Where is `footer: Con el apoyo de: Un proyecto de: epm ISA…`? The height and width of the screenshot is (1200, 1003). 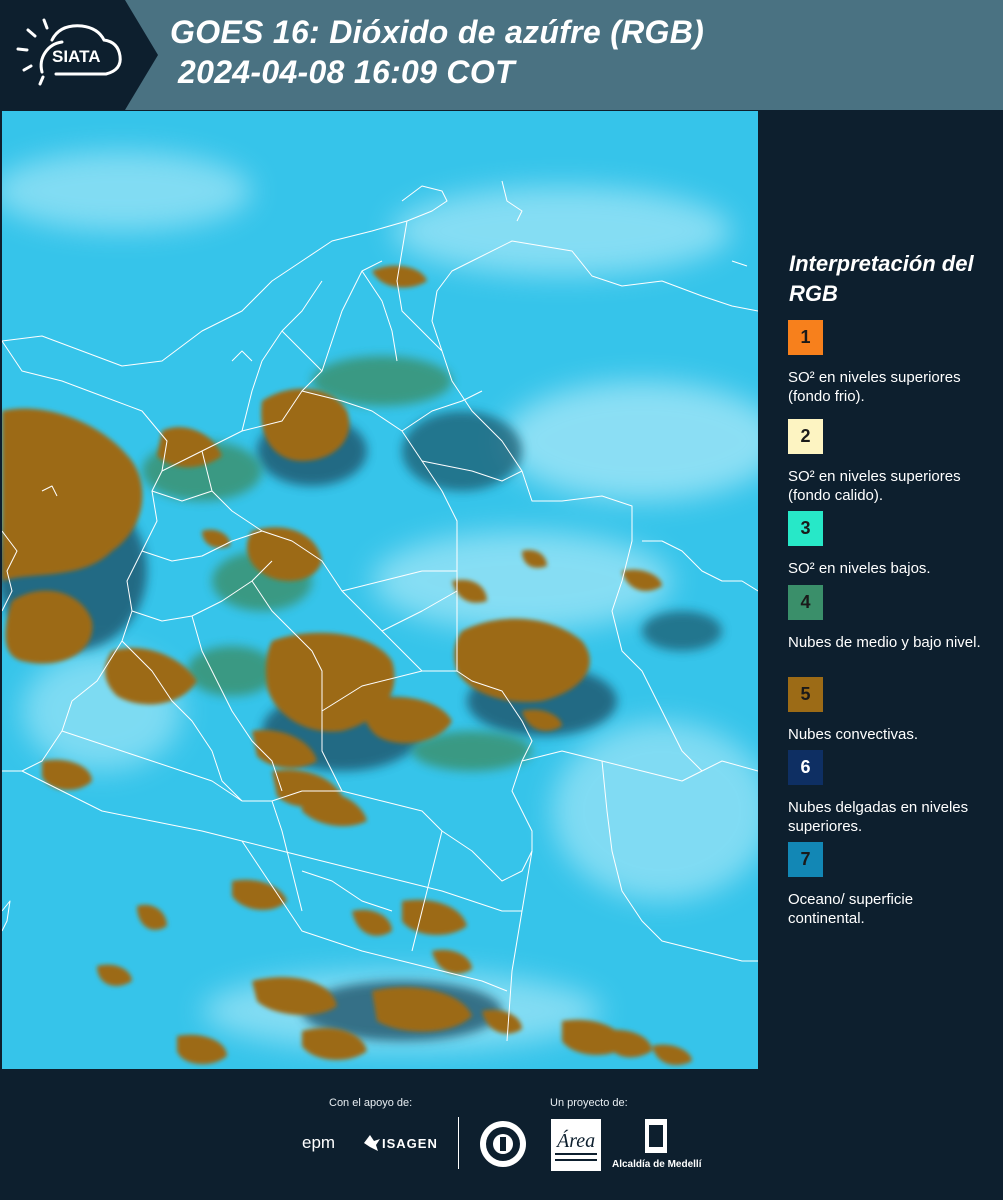 footer: Con el apoyo de: Un proyecto de: epm ISA… is located at coordinates (501, 1134).